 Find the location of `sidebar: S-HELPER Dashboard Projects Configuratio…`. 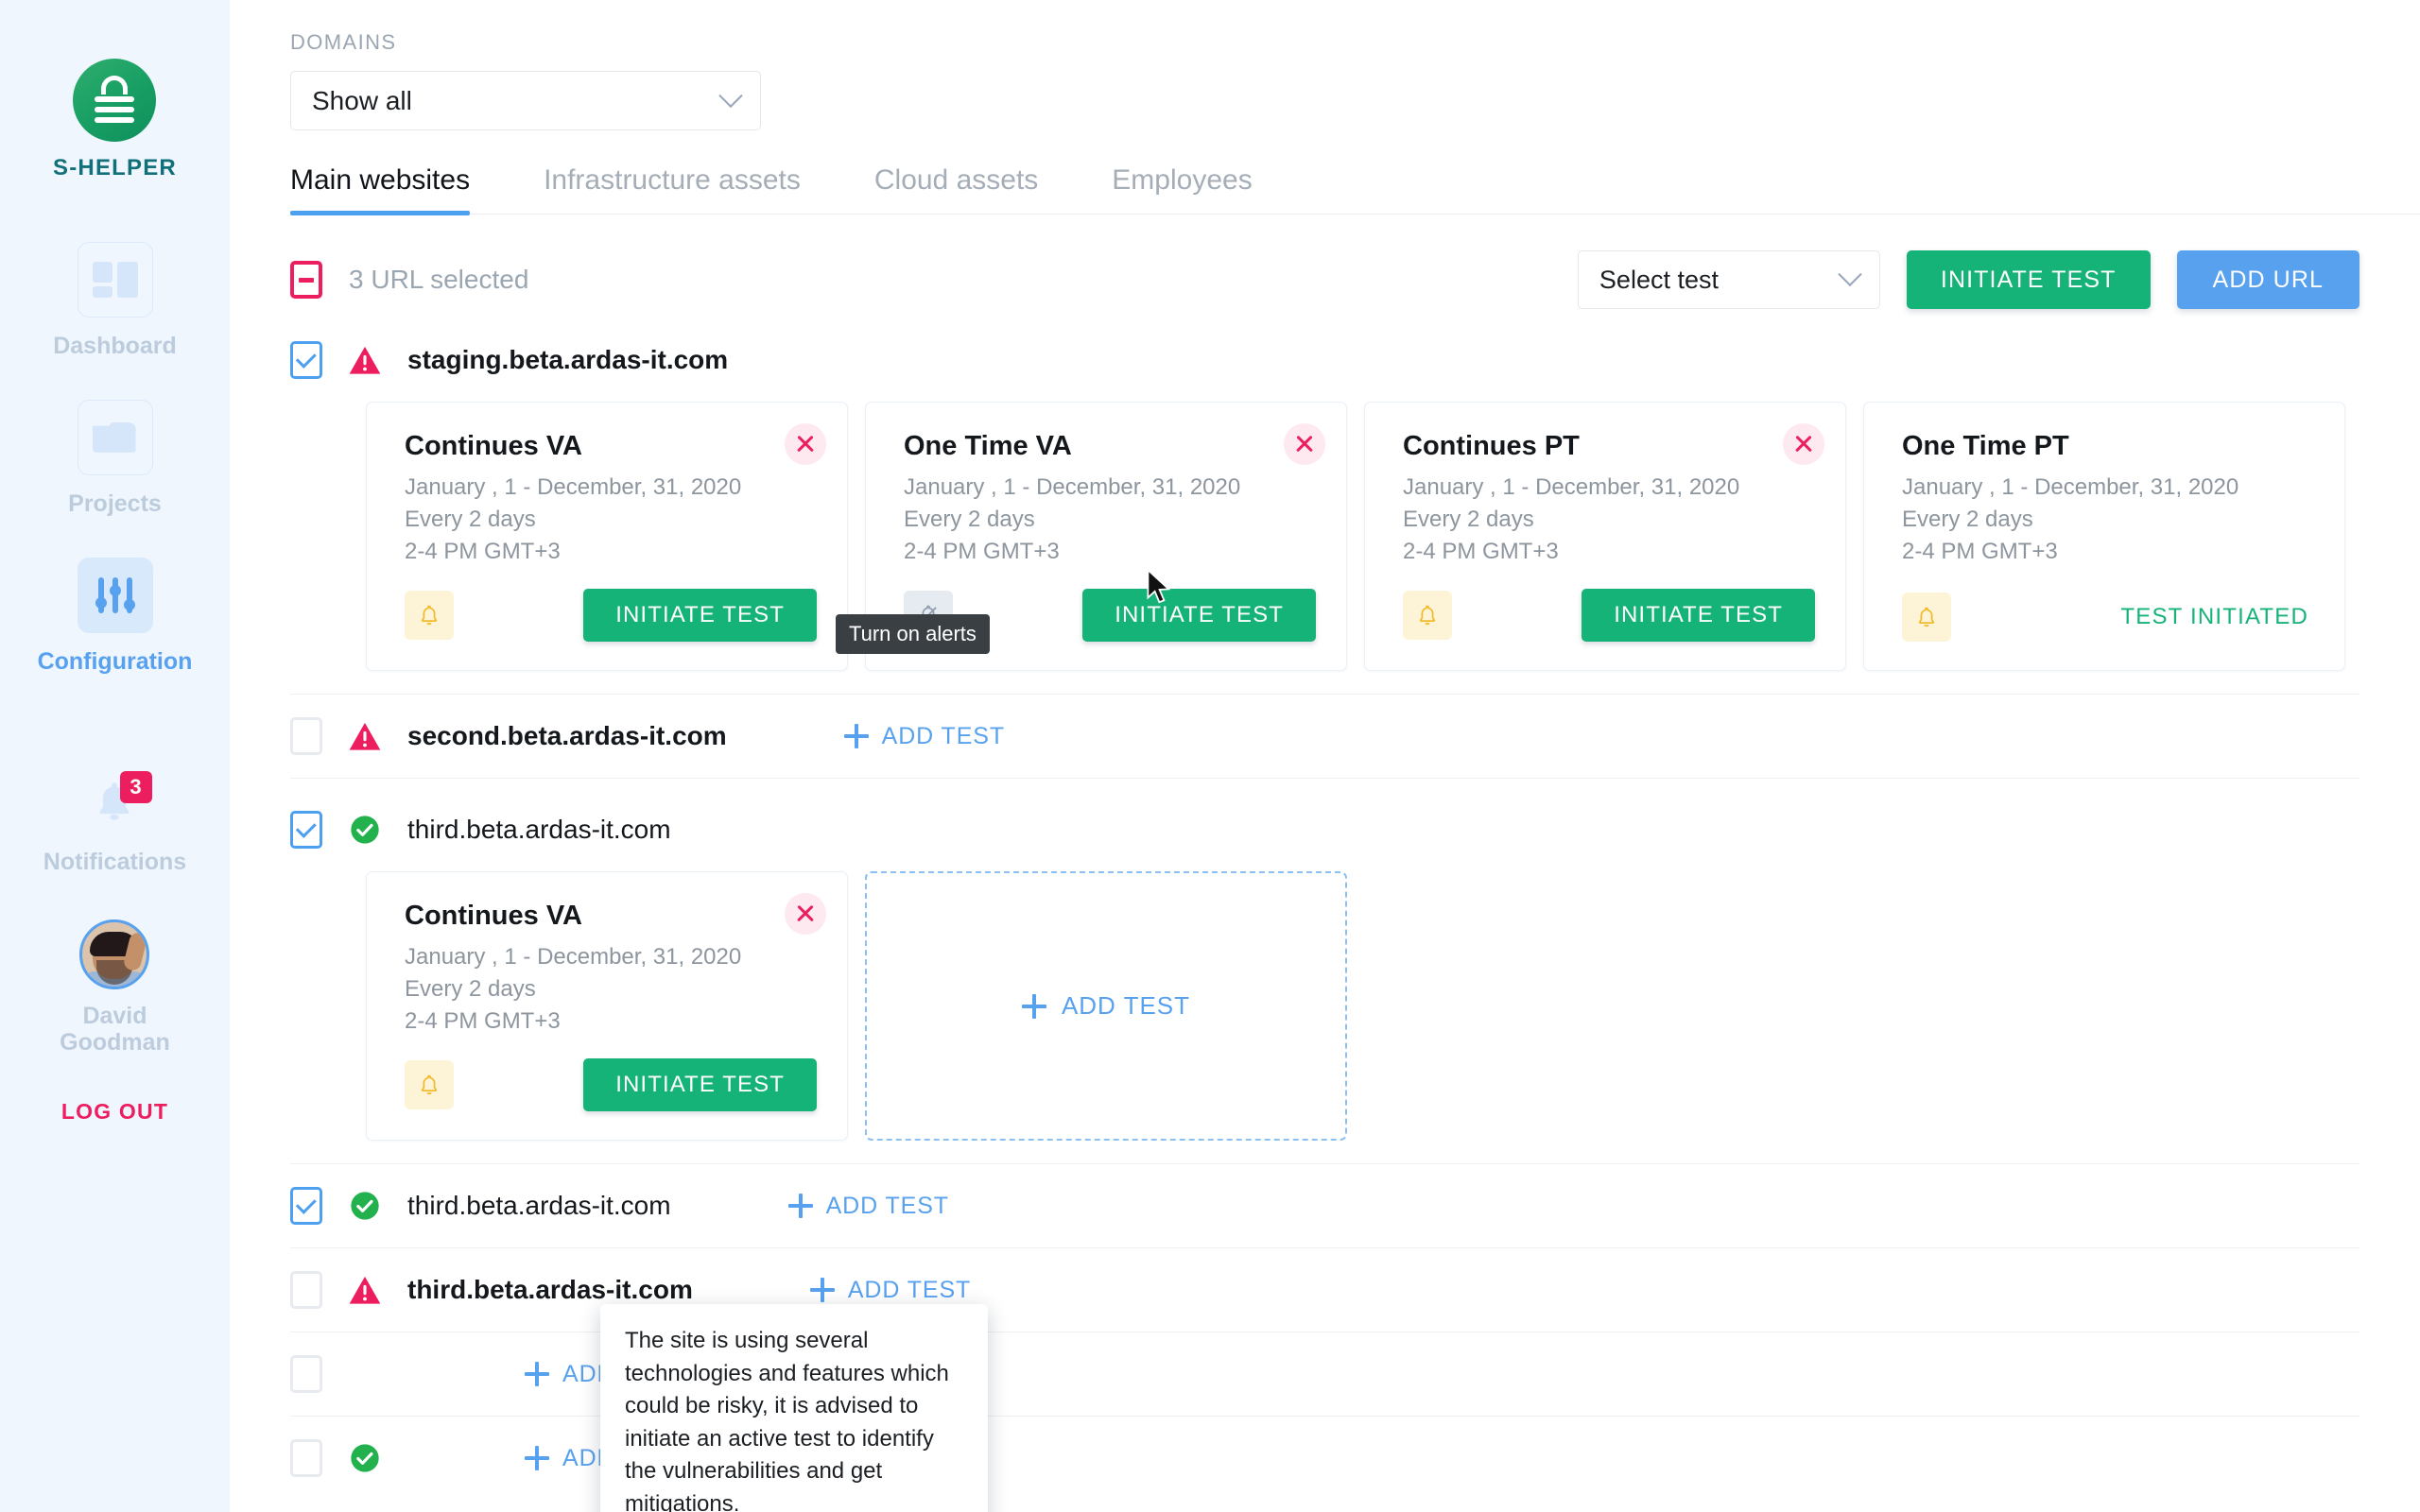

sidebar: S-HELPER Dashboard Projects Configuratio… is located at coordinates (115, 756).